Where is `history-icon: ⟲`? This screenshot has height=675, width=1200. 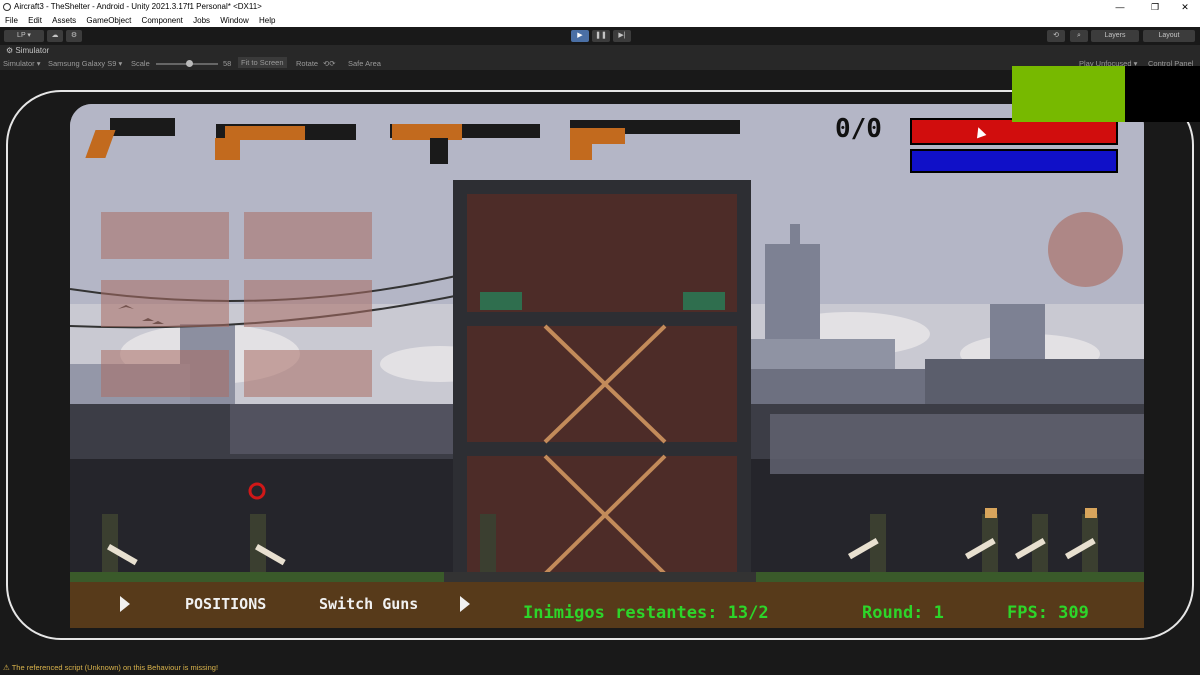 history-icon: ⟲ is located at coordinates (1056, 36).